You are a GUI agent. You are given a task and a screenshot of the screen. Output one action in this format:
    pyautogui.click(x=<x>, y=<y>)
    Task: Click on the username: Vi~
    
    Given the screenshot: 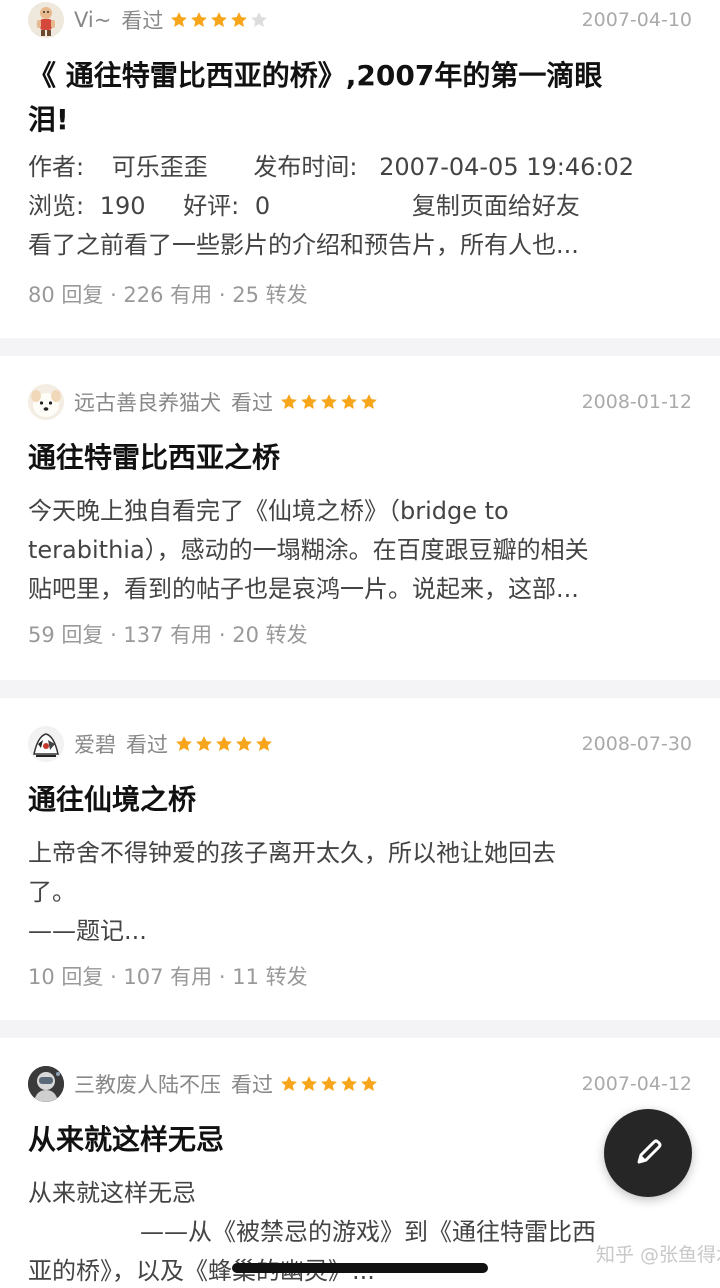 What is the action you would take?
    pyautogui.click(x=92, y=20)
    